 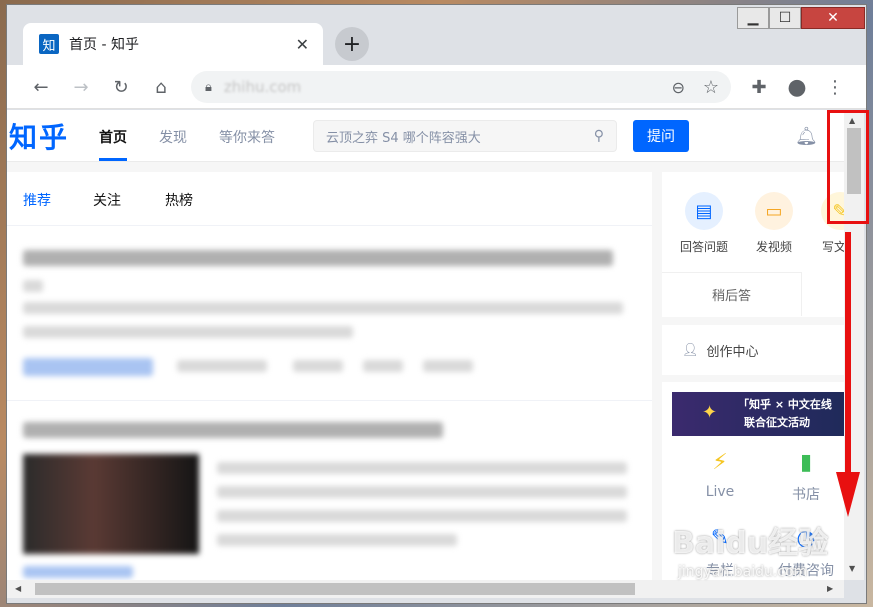 What do you see at coordinates (703, 247) in the screenshot?
I see `shortcut-label: 回答问题` at bounding box center [703, 247].